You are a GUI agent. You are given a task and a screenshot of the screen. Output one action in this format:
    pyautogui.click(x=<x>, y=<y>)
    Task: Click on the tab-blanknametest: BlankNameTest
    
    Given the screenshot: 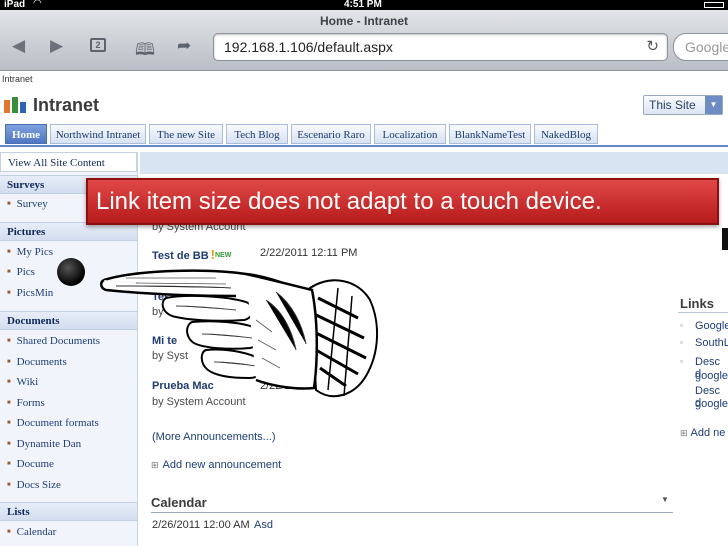 What is the action you would take?
    pyautogui.click(x=490, y=134)
    